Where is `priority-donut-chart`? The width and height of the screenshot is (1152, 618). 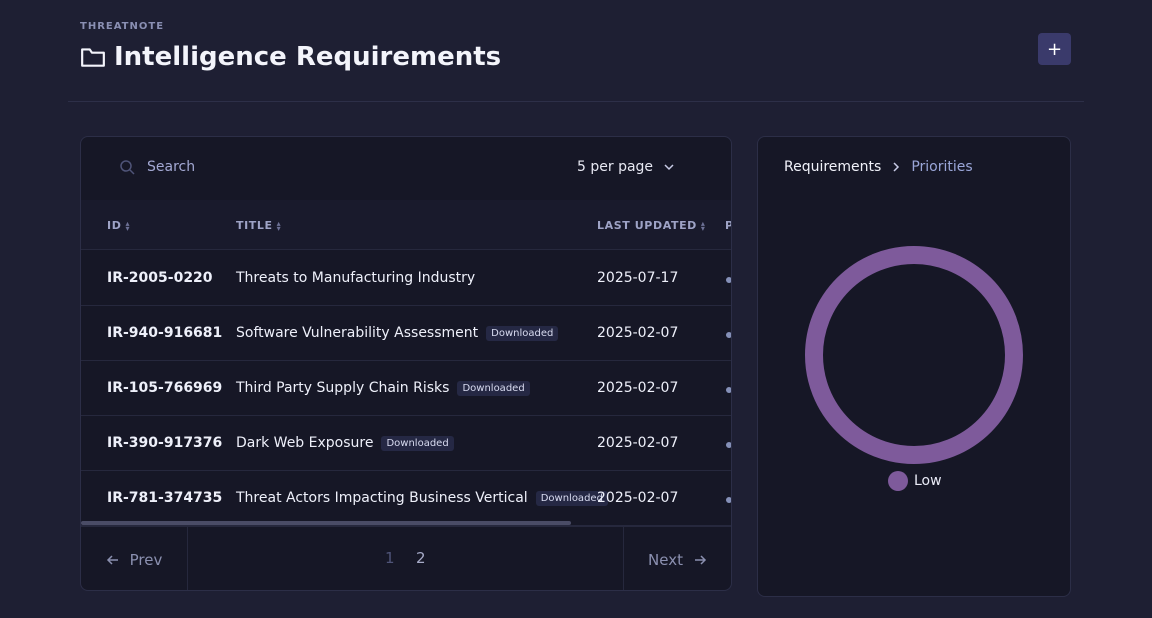
priority-donut-chart is located at coordinates (914, 355).